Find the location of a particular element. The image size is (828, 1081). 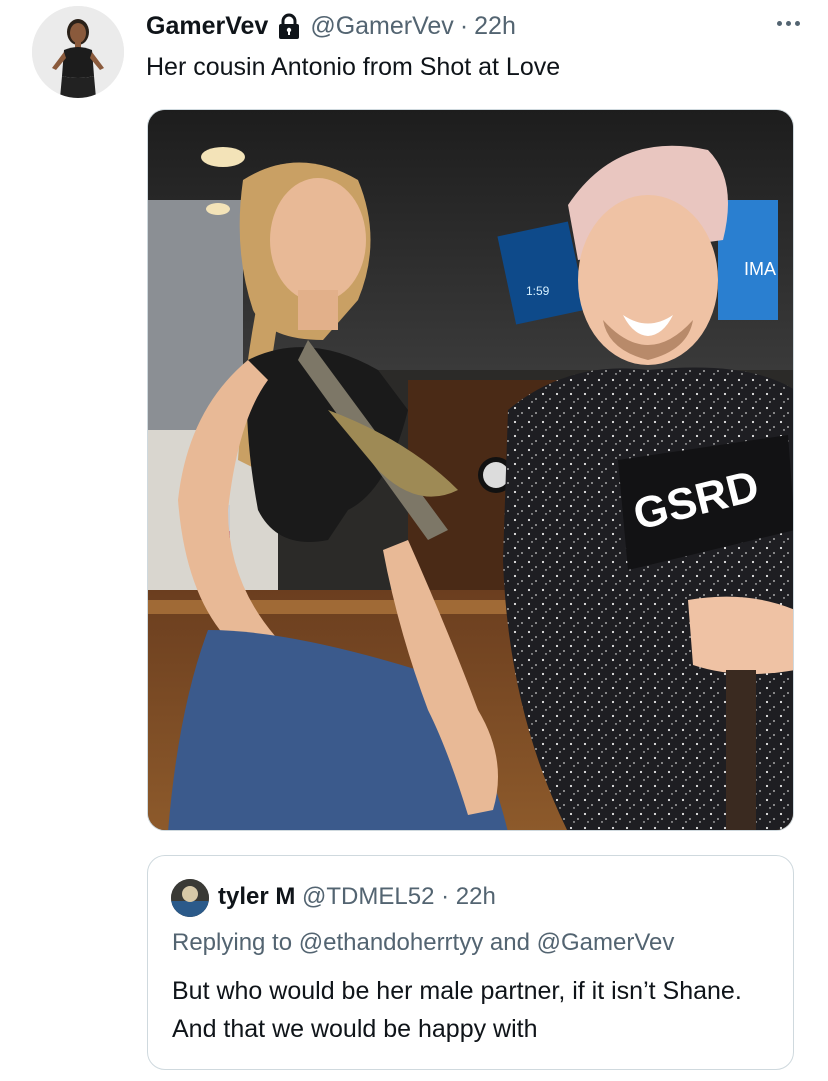

avatar-image is located at coordinates (78, 52).